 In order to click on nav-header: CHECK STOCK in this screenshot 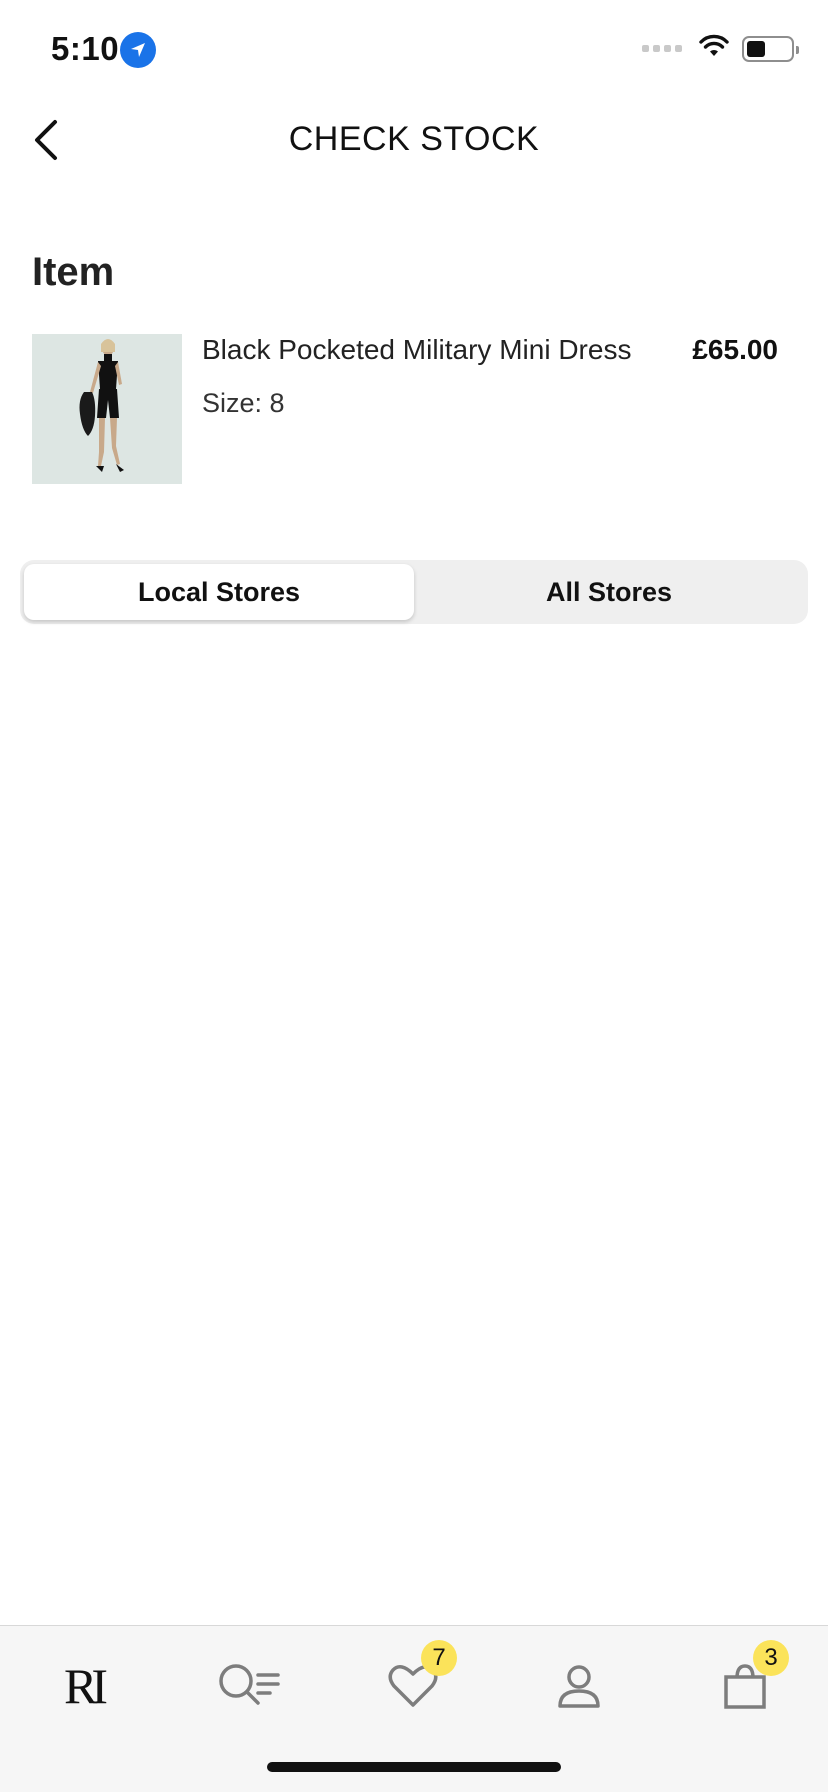, I will do `click(414, 140)`.